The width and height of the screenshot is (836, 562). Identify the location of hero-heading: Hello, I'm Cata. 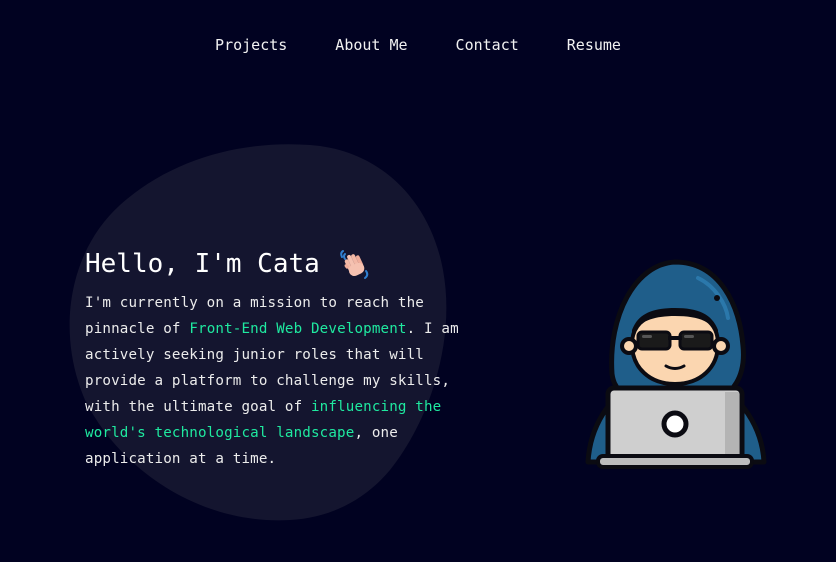
(285, 264).